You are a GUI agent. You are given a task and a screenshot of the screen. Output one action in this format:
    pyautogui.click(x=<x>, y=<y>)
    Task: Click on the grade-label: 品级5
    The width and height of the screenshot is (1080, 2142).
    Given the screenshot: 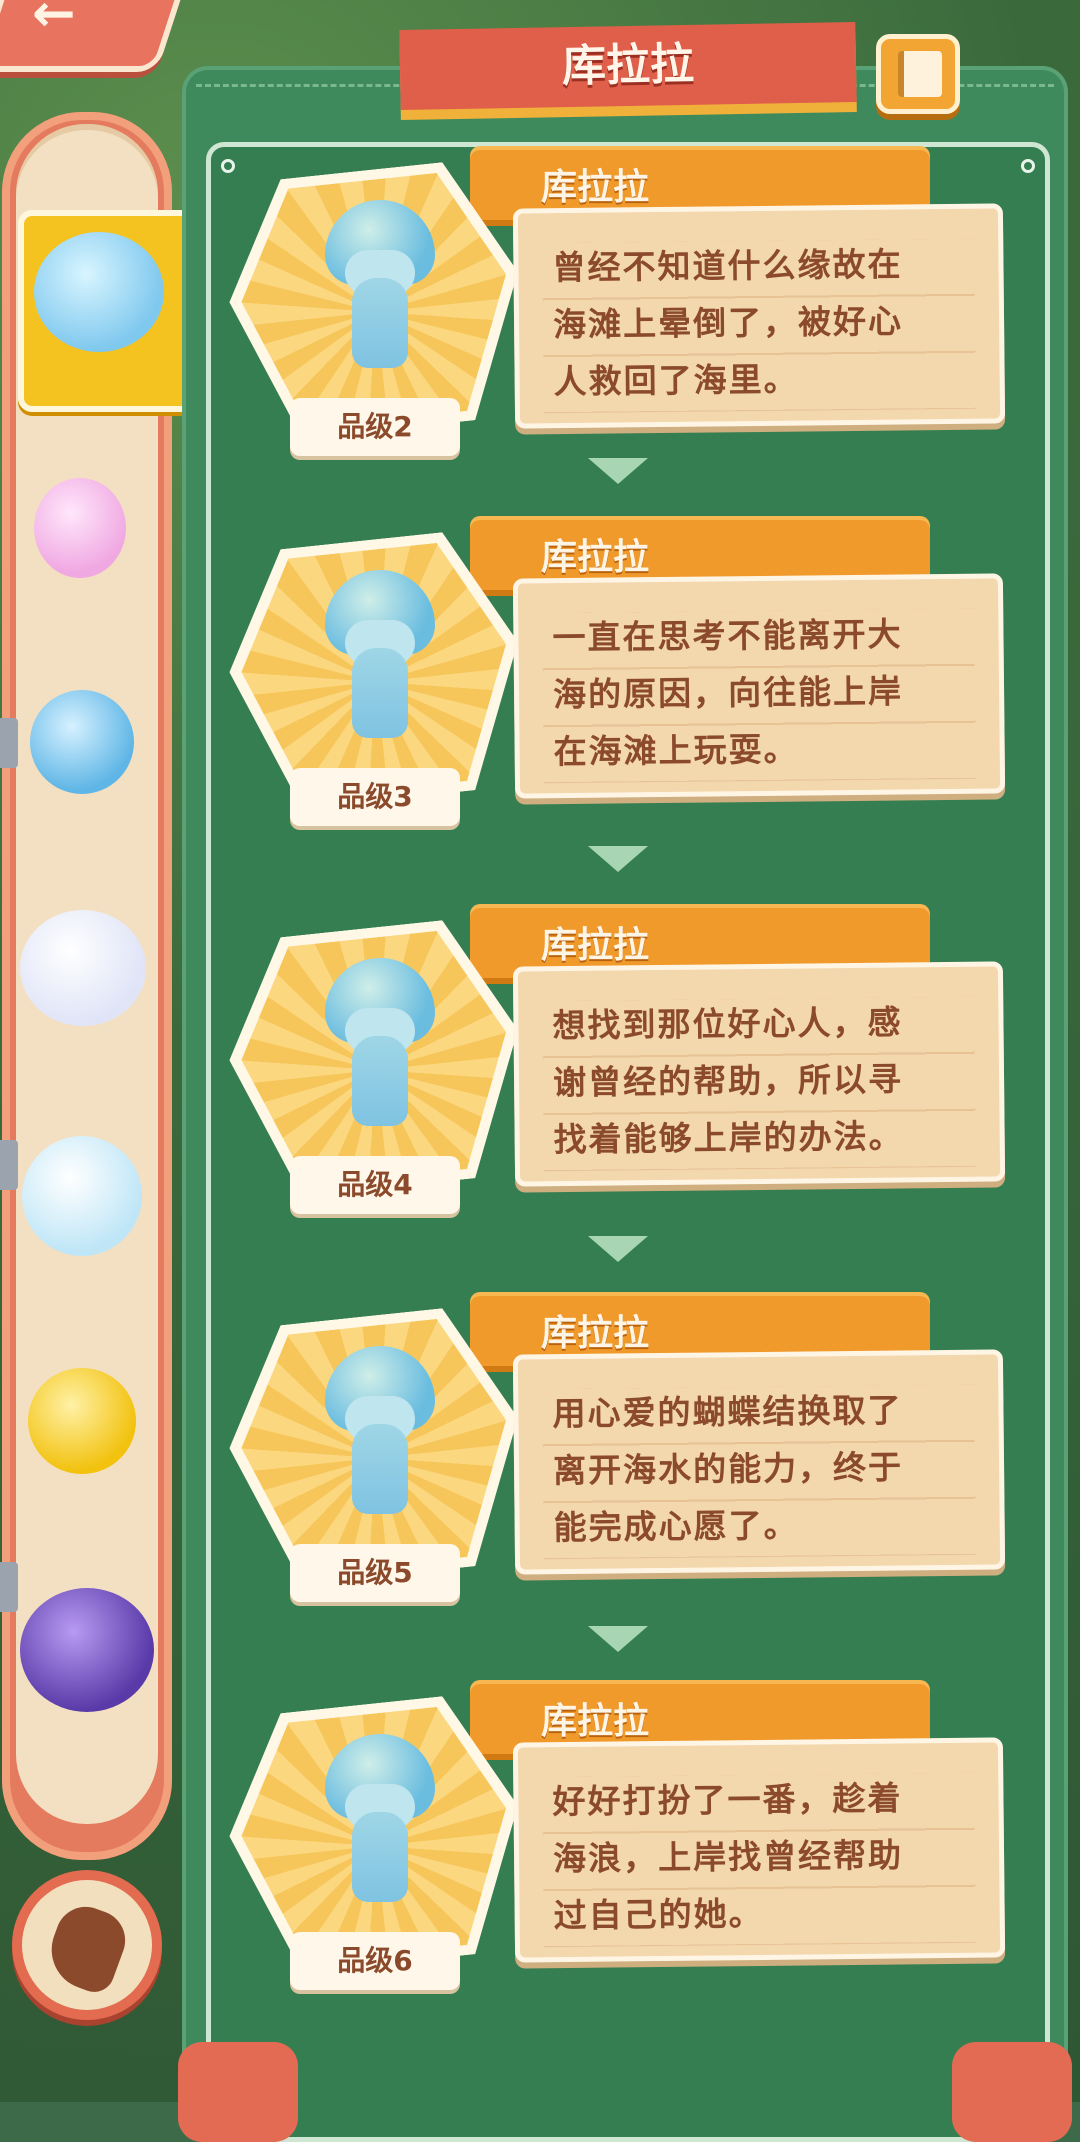 What is the action you would take?
    pyautogui.click(x=375, y=1573)
    